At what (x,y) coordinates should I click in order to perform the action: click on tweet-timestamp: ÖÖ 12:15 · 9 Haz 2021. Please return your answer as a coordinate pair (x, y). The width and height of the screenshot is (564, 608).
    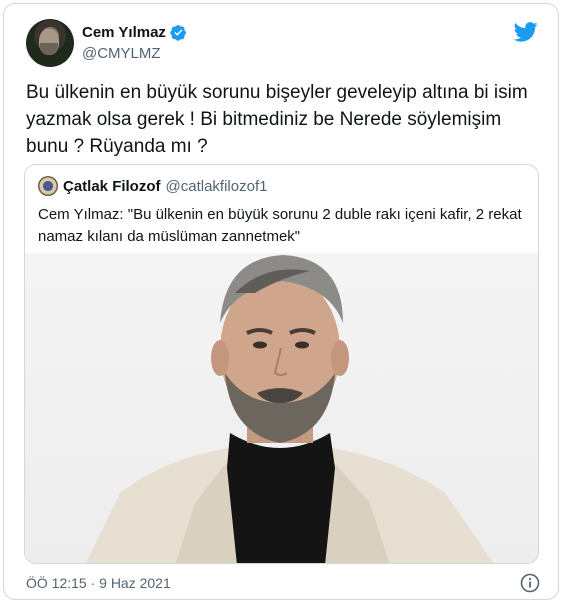
    Looking at the image, I should click on (98, 583).